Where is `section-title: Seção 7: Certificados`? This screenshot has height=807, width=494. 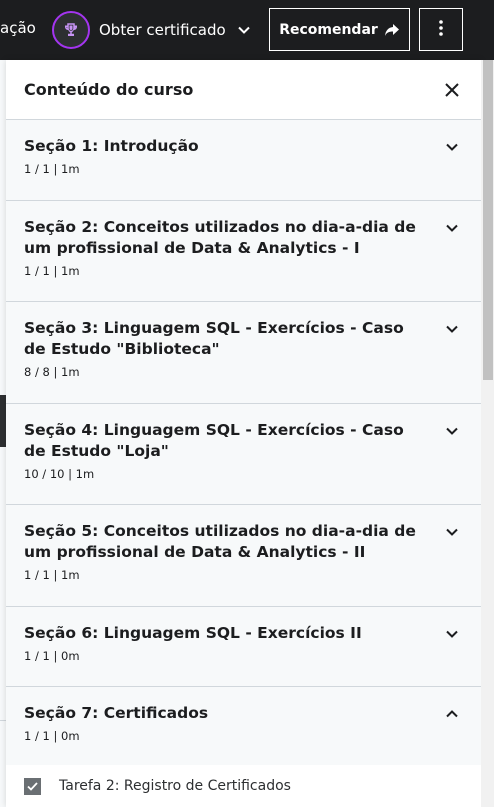 section-title: Seção 7: Certificados is located at coordinates (116, 713).